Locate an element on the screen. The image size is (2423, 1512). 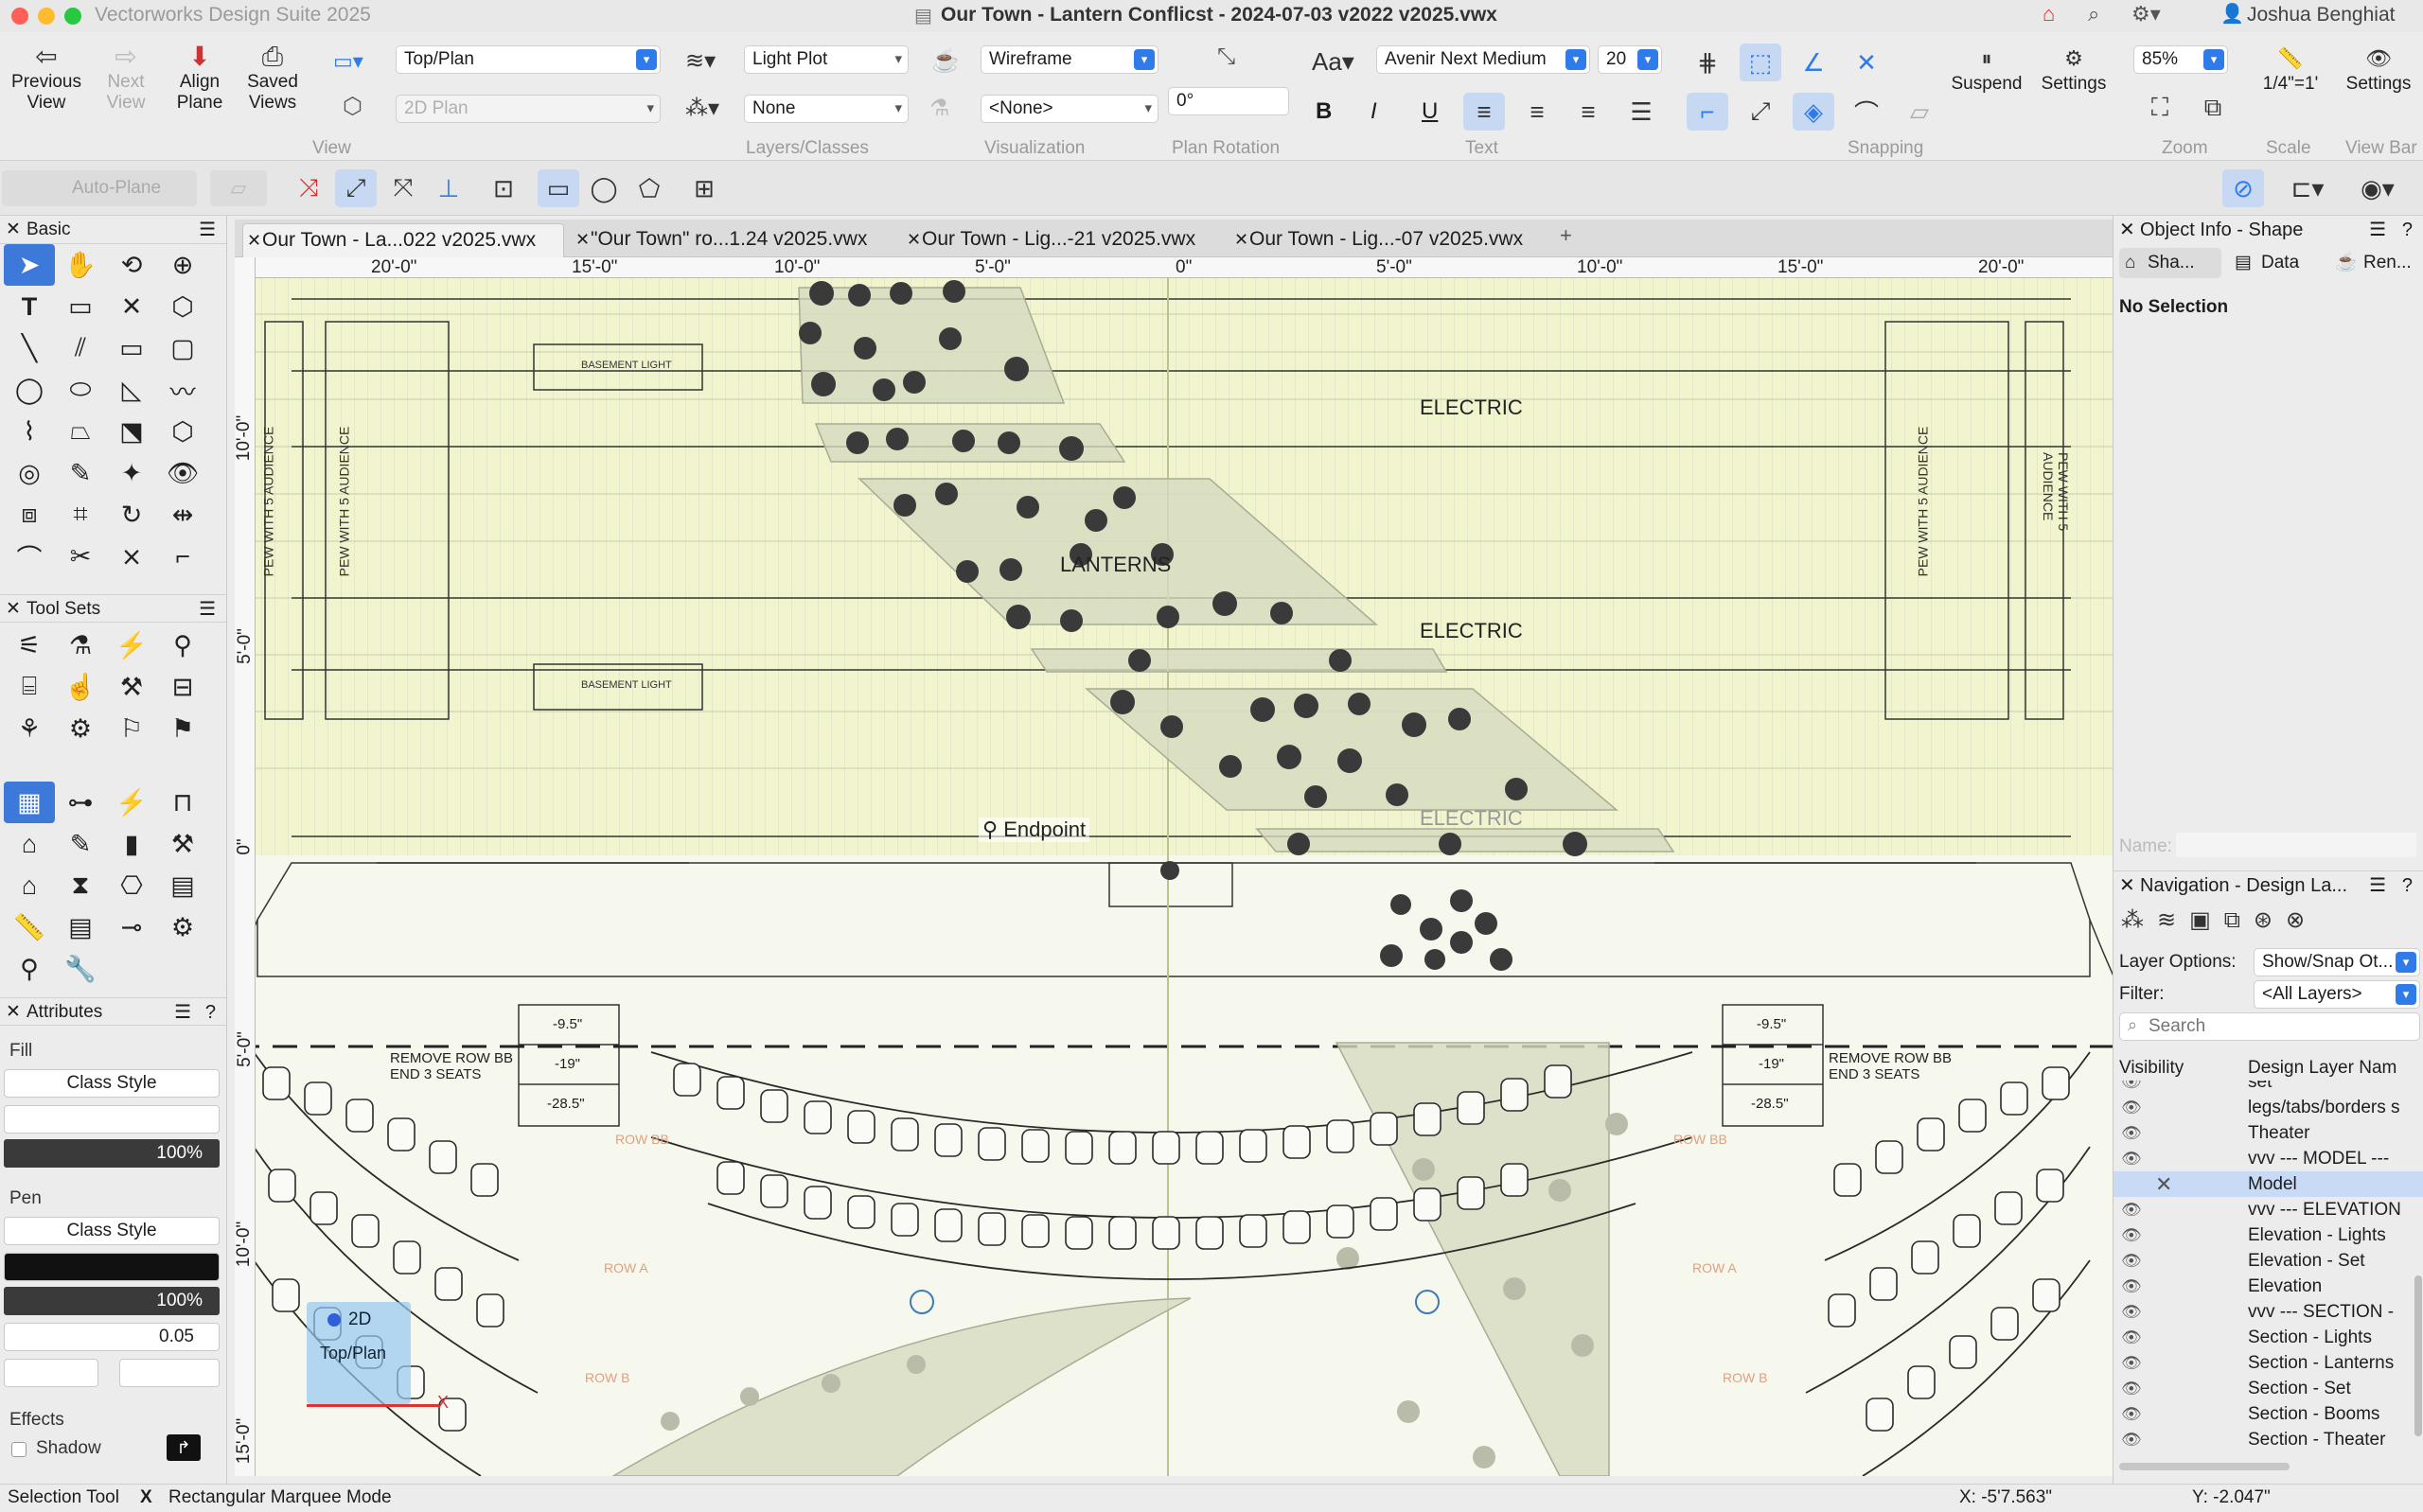
next-view-button: ⇨ Next View is located at coordinates (126, 78).